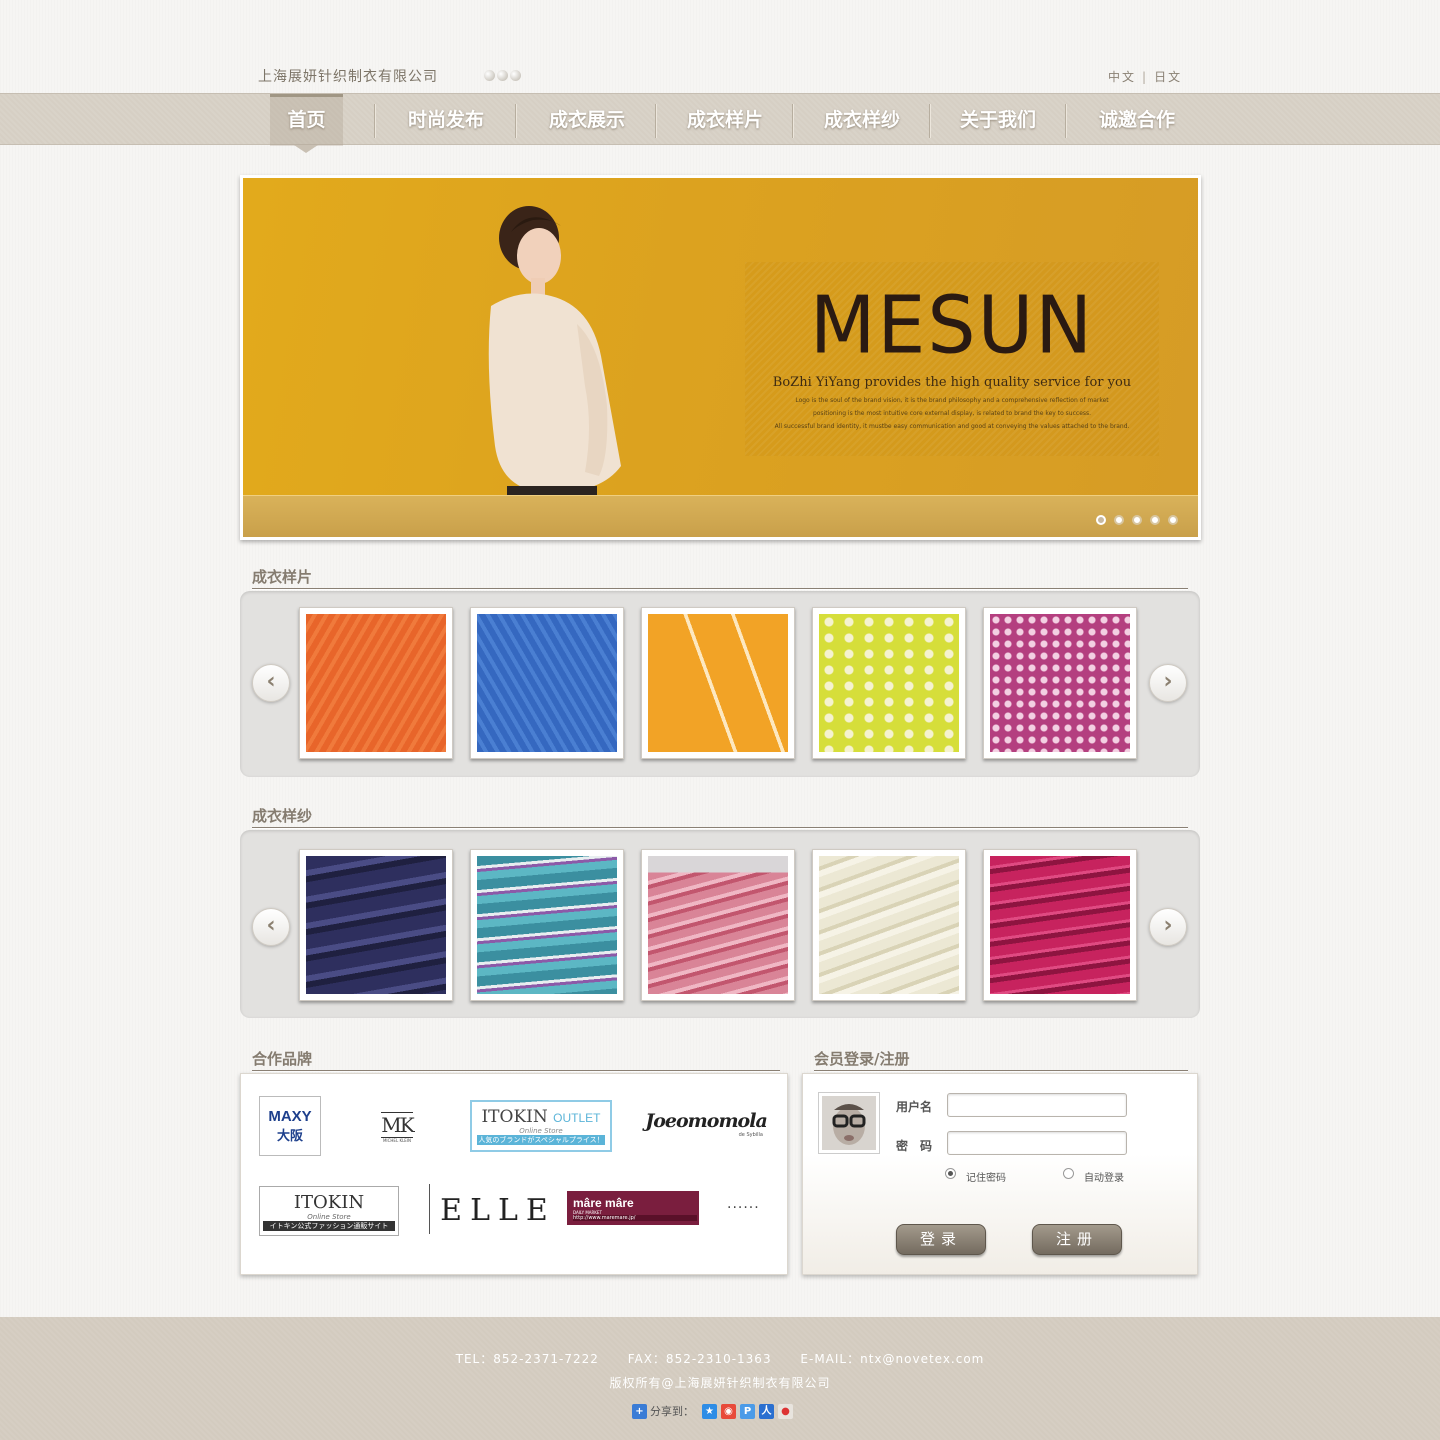 This screenshot has height=1440, width=1440. I want to click on language-switch: 中文 | 日文, so click(1145, 76).